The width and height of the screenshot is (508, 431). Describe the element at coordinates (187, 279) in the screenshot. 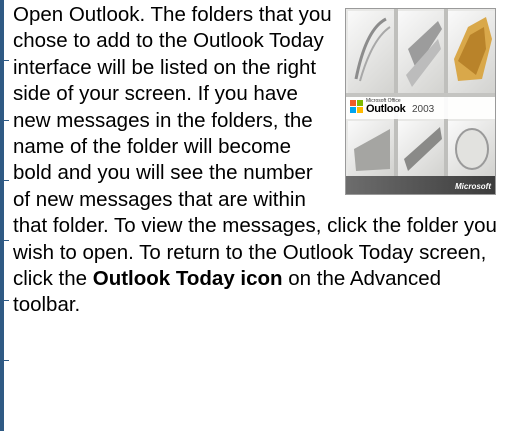

I see `outlook-today-icon-label: Outlook Today icon` at that location.